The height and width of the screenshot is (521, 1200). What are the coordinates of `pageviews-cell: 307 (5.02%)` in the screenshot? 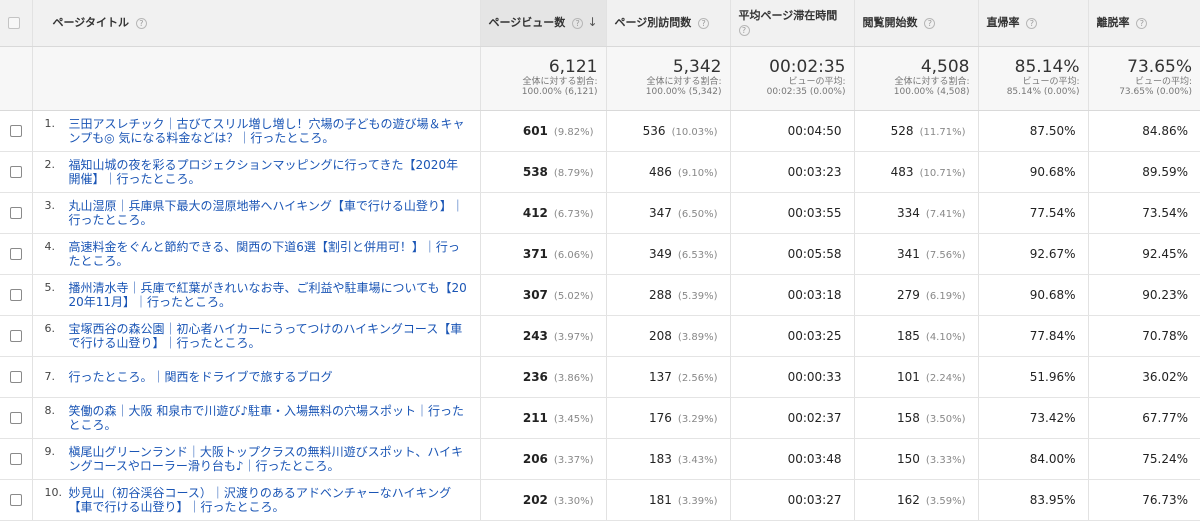 It's located at (543, 295).